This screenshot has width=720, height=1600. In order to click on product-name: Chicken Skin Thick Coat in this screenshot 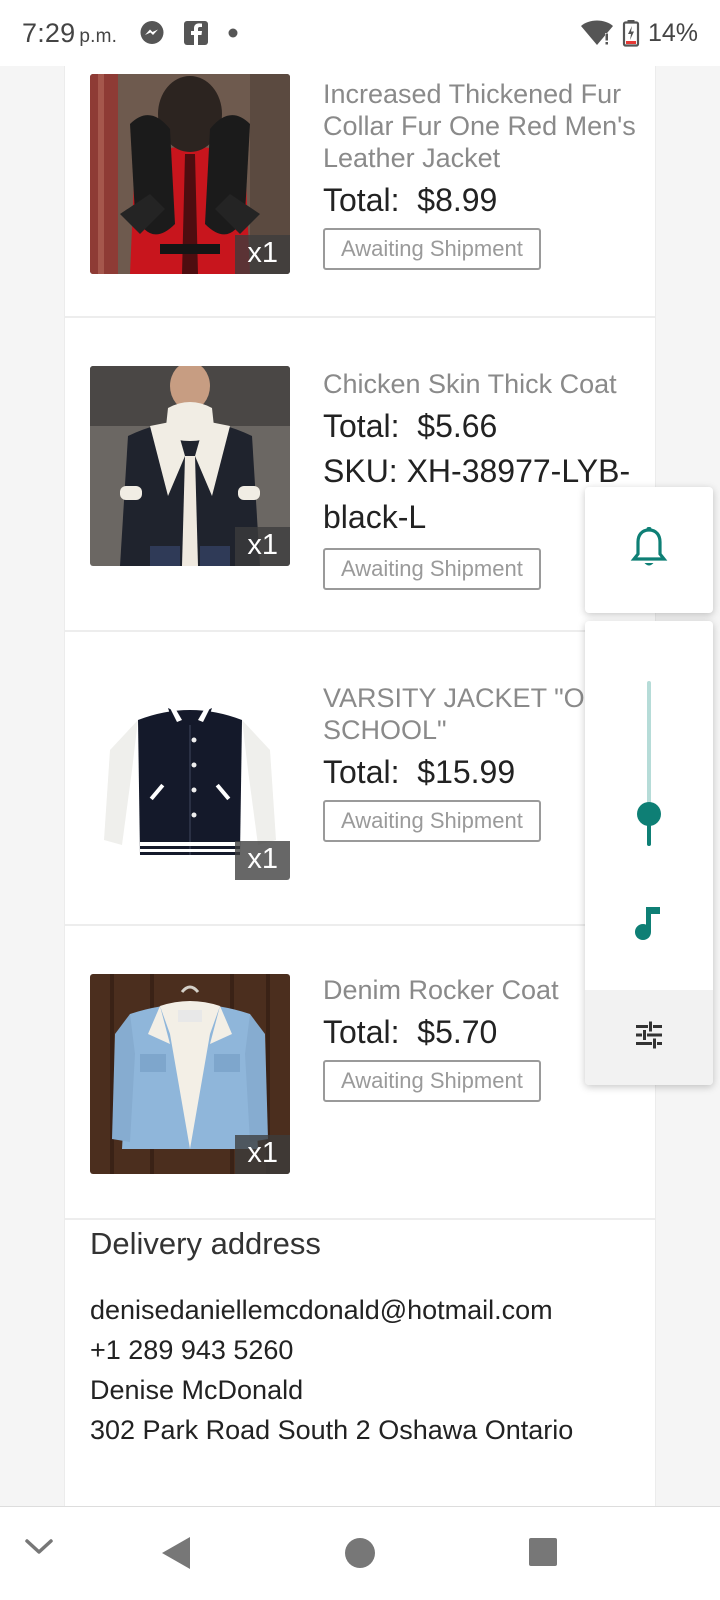, I will do `click(485, 384)`.